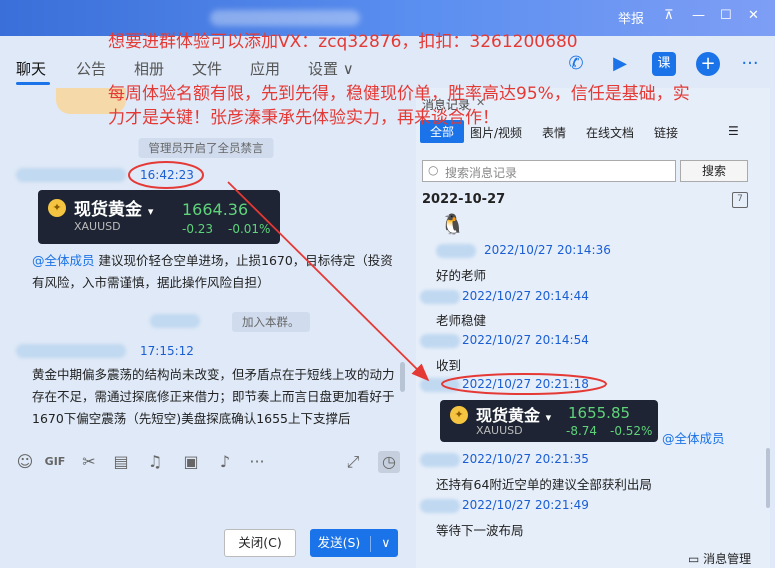  What do you see at coordinates (91, 68) in the screenshot?
I see `tab-announcement: 公告` at bounding box center [91, 68].